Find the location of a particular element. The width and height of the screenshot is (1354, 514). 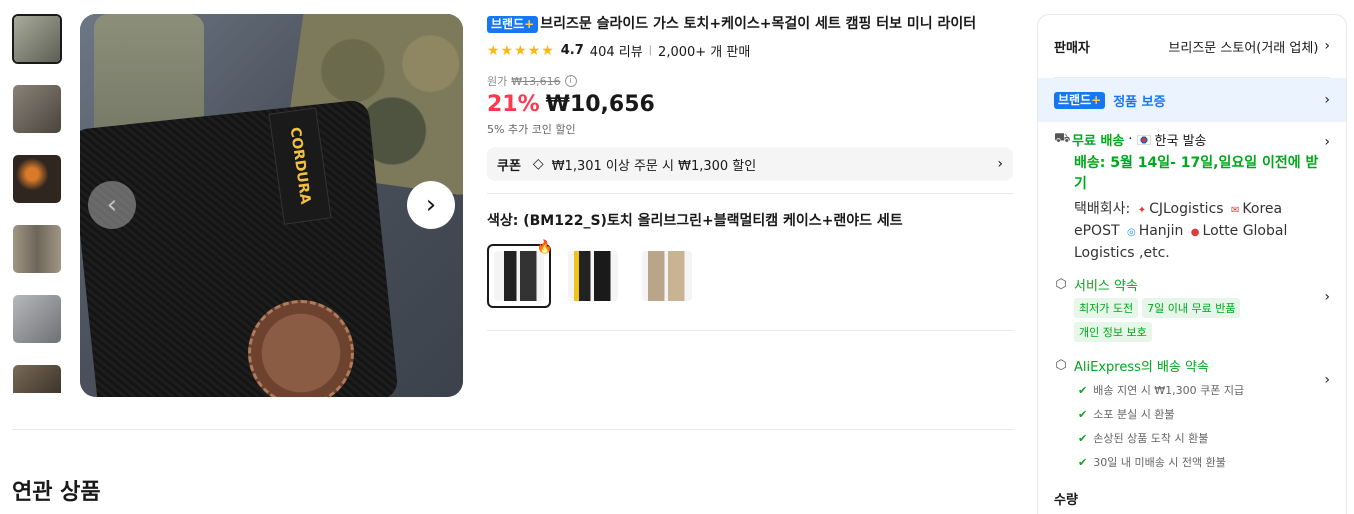

color-label: 색상: (BM122_S)토치 올리브그린+블랙멀티캠 케이스+랜야드 세트 is located at coordinates (695, 221).